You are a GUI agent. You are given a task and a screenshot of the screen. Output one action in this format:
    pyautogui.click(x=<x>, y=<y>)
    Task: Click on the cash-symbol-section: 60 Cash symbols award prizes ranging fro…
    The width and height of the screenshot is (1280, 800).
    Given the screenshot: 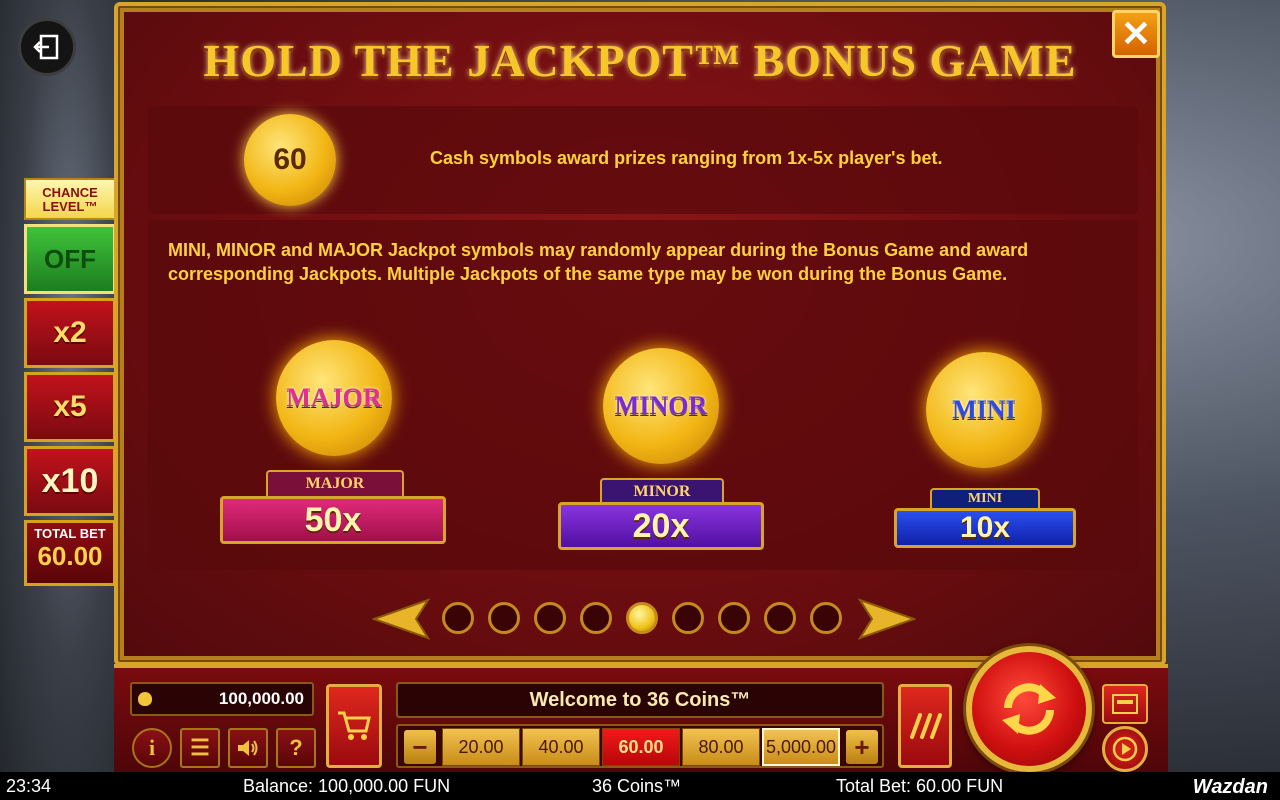 What is the action you would take?
    pyautogui.click(x=643, y=160)
    